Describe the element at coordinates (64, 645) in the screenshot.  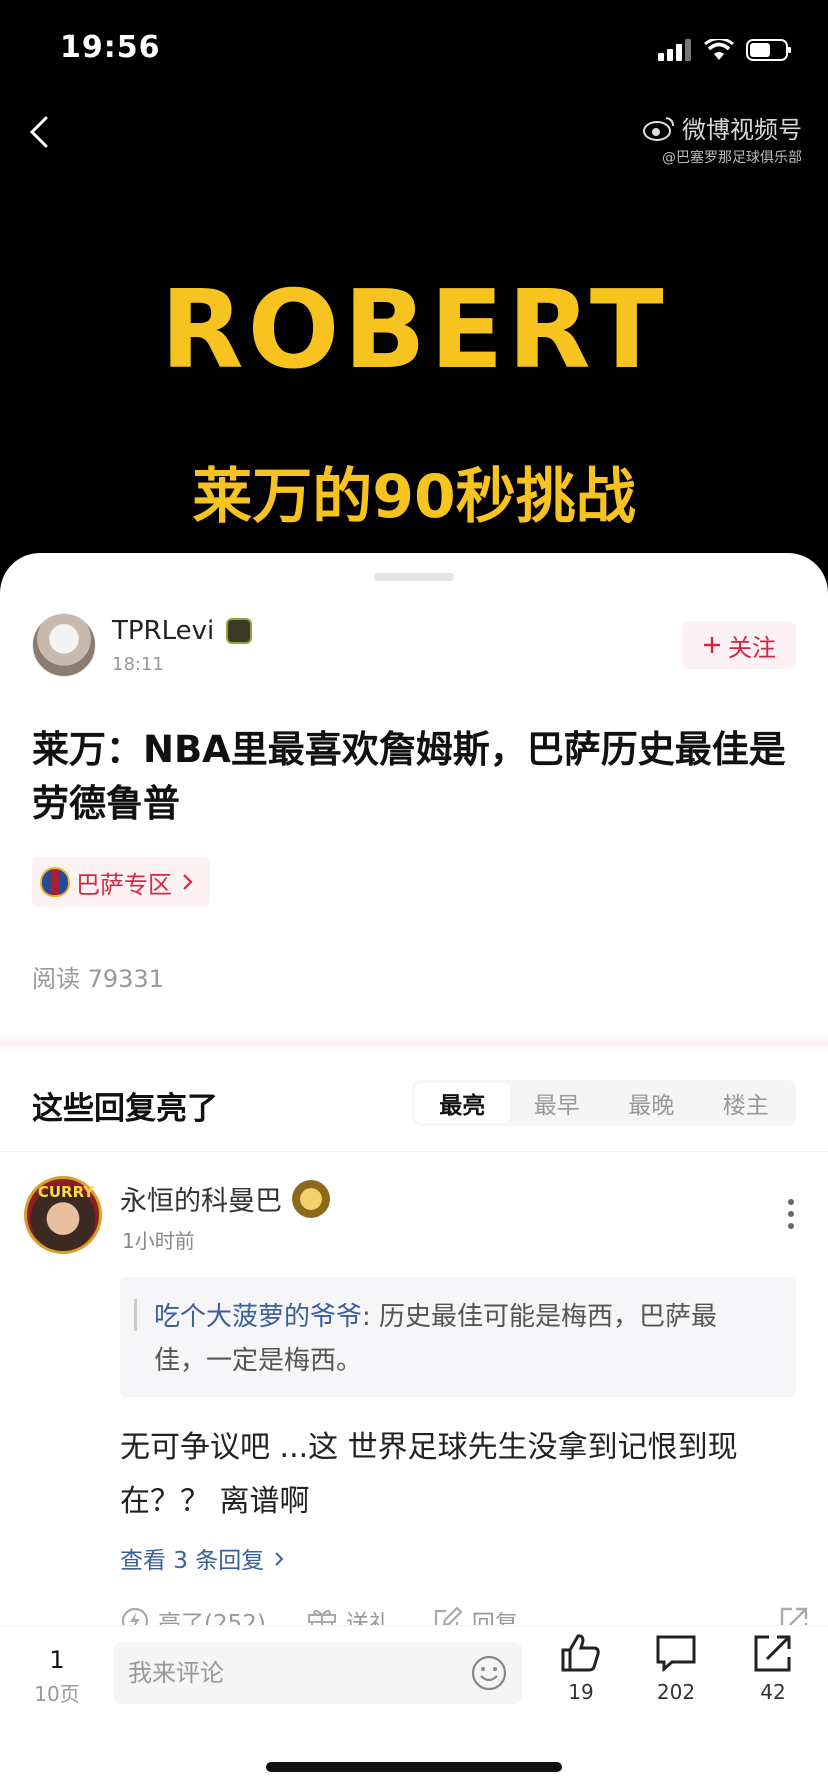
I see `author-avatar` at that location.